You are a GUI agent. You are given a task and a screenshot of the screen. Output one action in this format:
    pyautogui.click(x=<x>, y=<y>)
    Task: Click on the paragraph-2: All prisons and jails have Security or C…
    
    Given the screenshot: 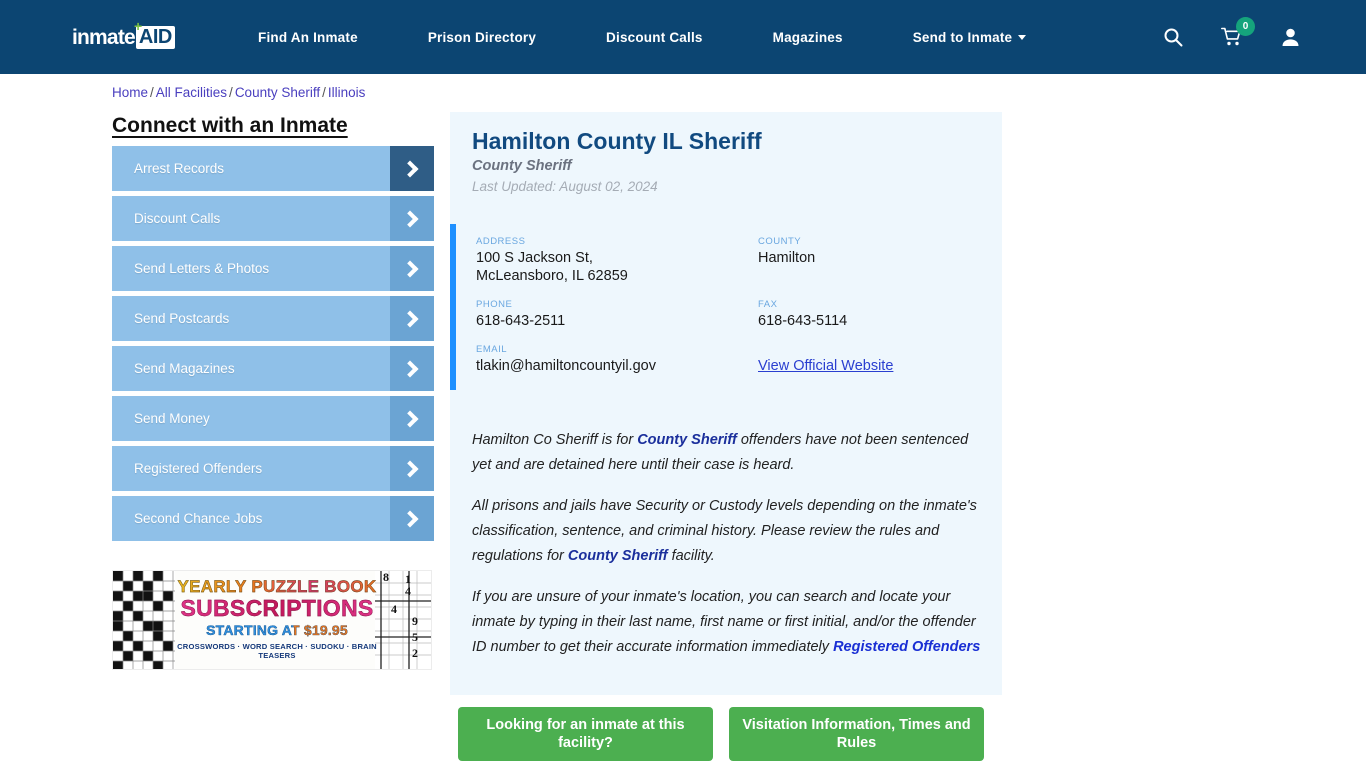 What is the action you would take?
    pyautogui.click(x=728, y=531)
    